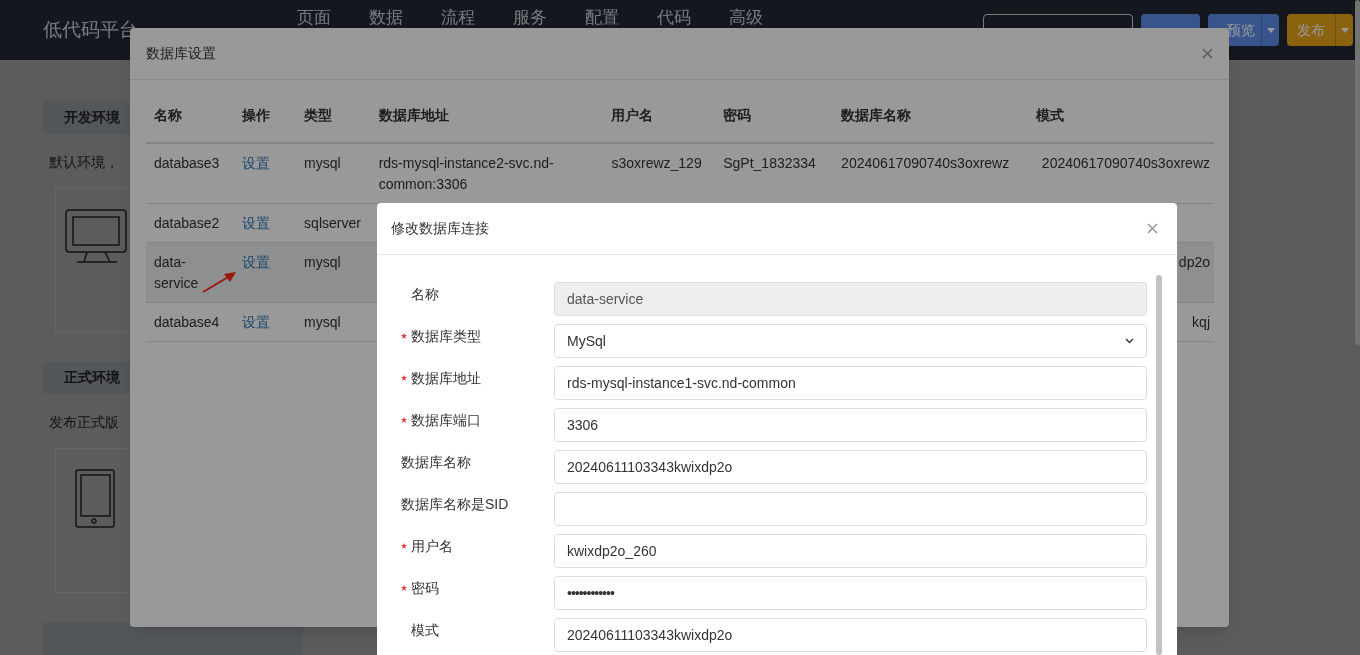 This screenshot has width=1360, height=655. Describe the element at coordinates (96, 499) in the screenshot. I see `tablet-icon` at that location.